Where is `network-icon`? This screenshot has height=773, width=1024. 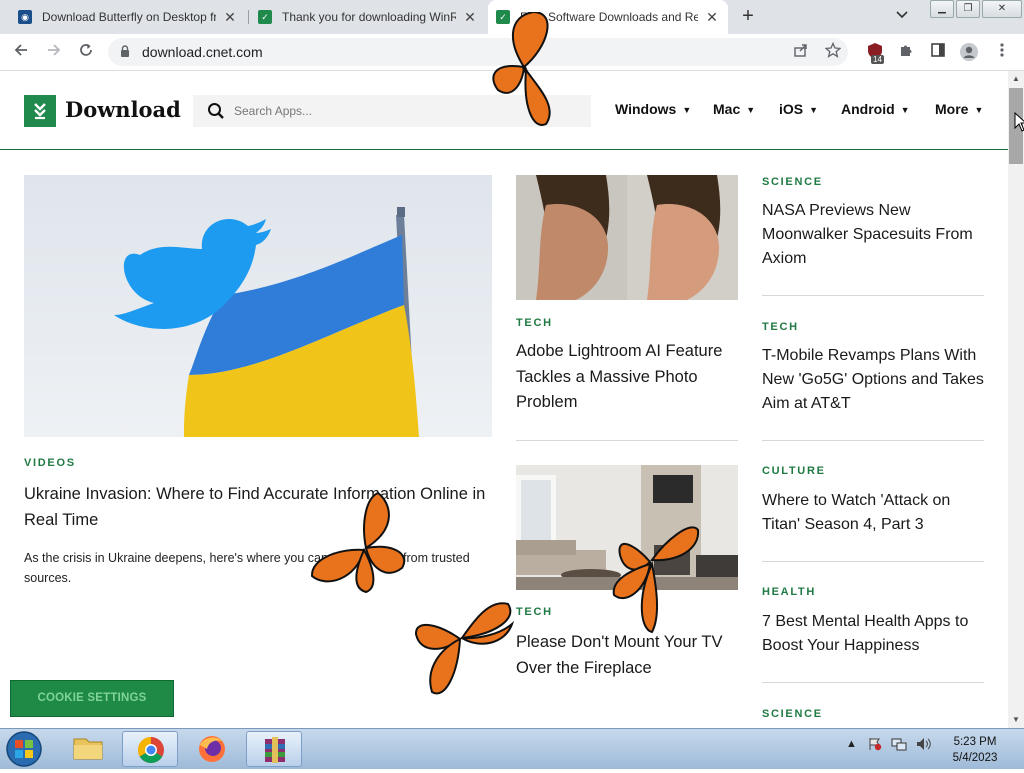 network-icon is located at coordinates (899, 744).